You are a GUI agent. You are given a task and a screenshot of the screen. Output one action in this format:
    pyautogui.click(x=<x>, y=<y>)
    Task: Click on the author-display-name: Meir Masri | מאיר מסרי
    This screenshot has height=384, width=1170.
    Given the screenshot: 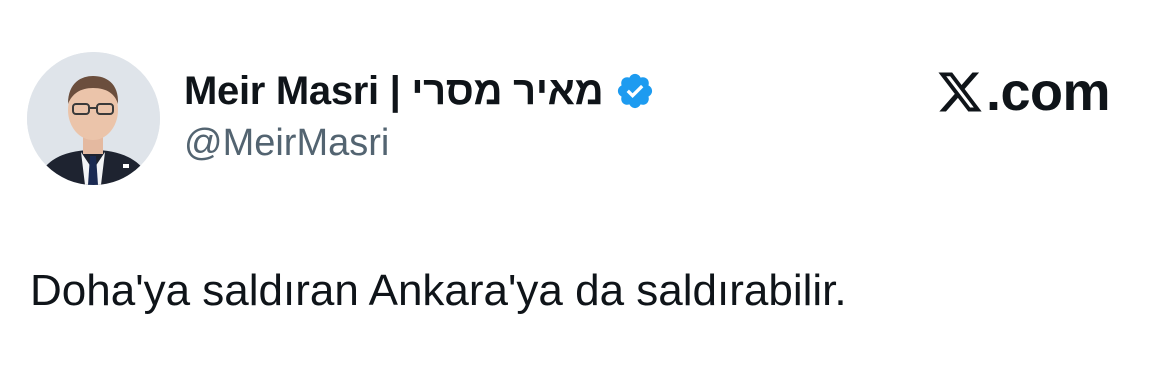 What is the action you would take?
    pyautogui.click(x=394, y=91)
    